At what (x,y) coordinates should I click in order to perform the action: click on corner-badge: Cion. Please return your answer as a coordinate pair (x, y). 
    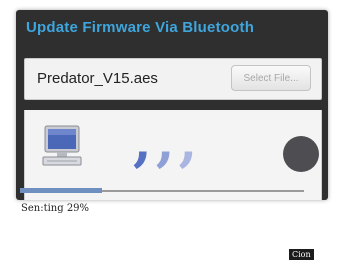
    Looking at the image, I should click on (301, 254).